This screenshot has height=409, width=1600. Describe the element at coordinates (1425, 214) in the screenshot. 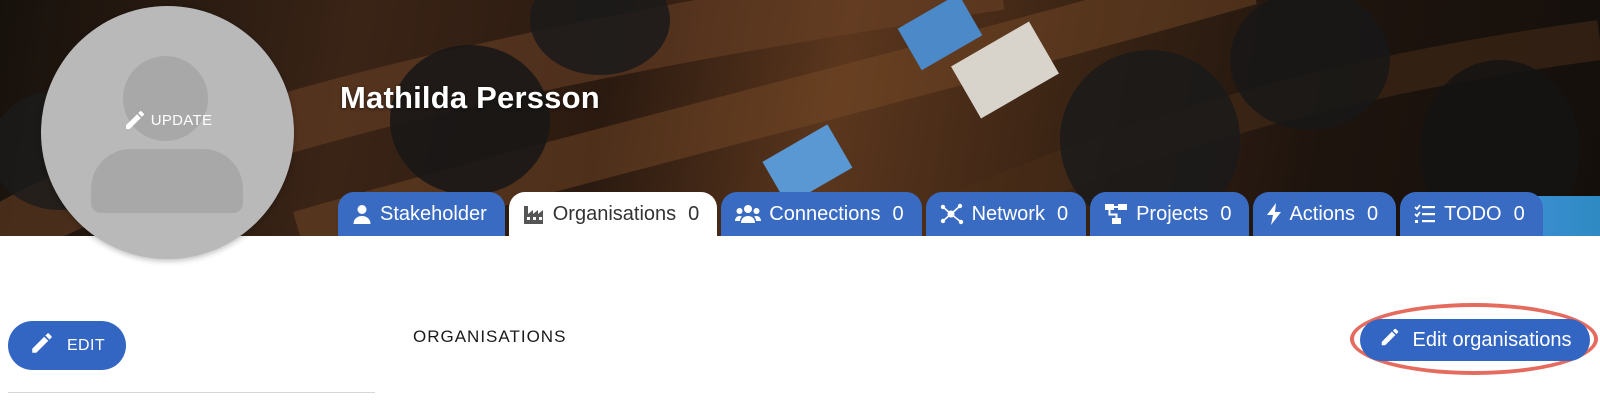

I see `checklist-icon` at that location.